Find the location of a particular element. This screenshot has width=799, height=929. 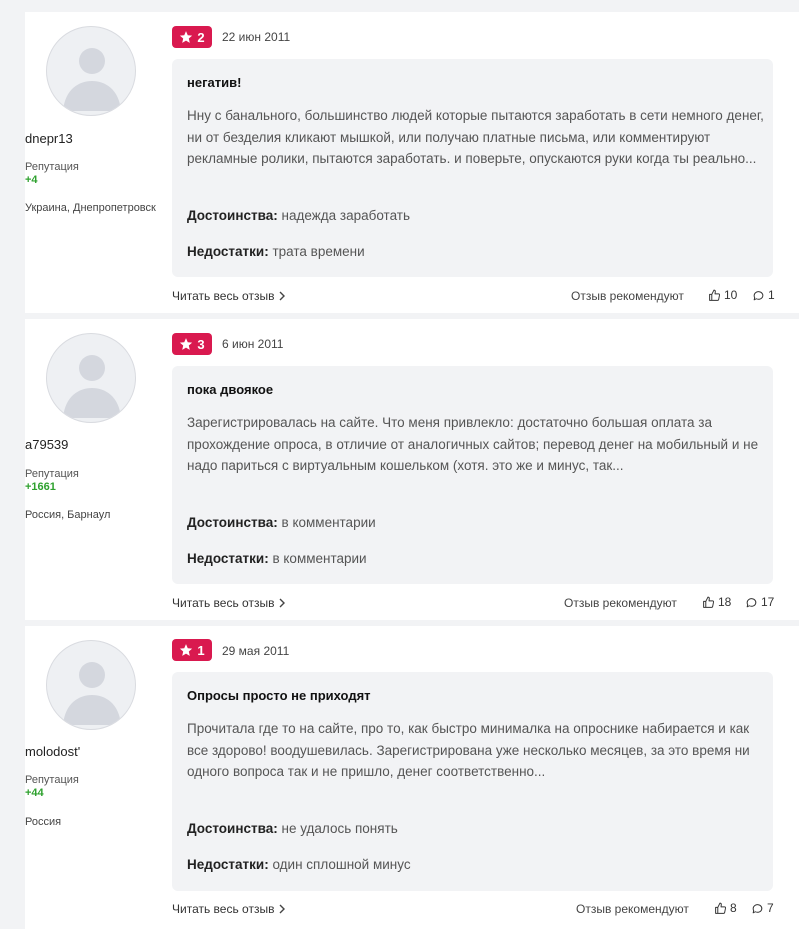

comments-button: 1 is located at coordinates (763, 295).